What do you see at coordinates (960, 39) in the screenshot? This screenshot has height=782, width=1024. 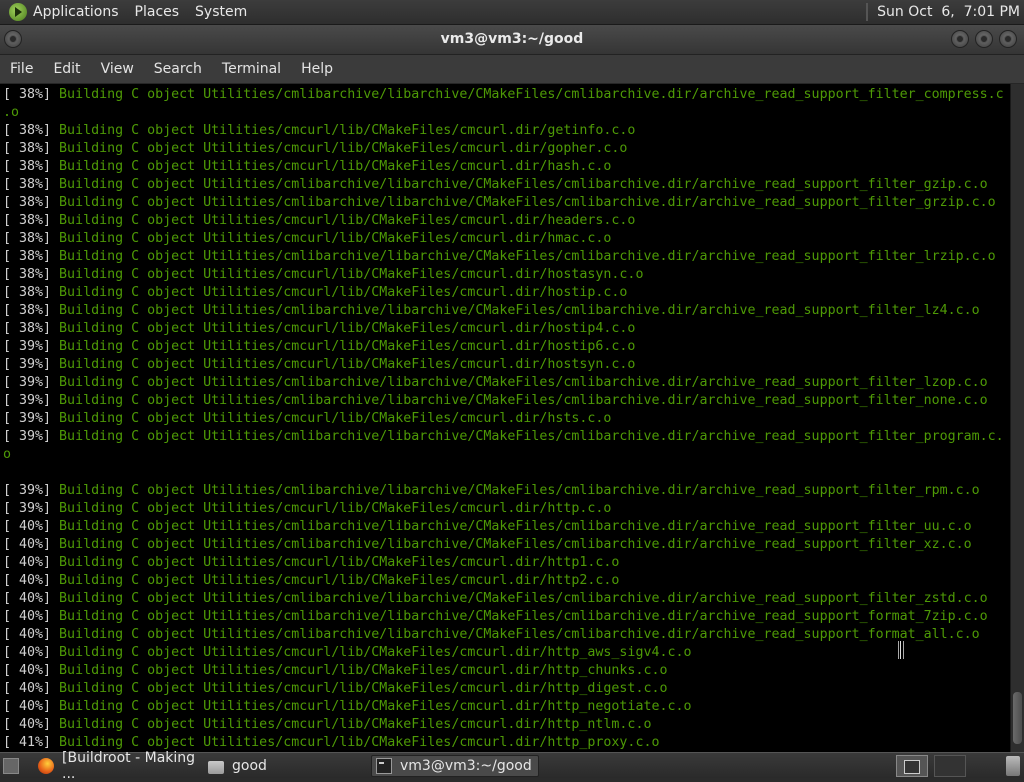 I see `minimize-button` at bounding box center [960, 39].